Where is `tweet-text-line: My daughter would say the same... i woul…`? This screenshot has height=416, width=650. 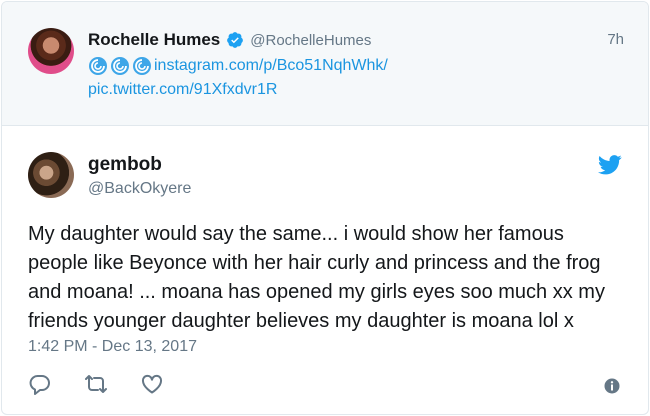
tweet-text-line: My daughter would say the same... i woul… is located at coordinates (296, 234).